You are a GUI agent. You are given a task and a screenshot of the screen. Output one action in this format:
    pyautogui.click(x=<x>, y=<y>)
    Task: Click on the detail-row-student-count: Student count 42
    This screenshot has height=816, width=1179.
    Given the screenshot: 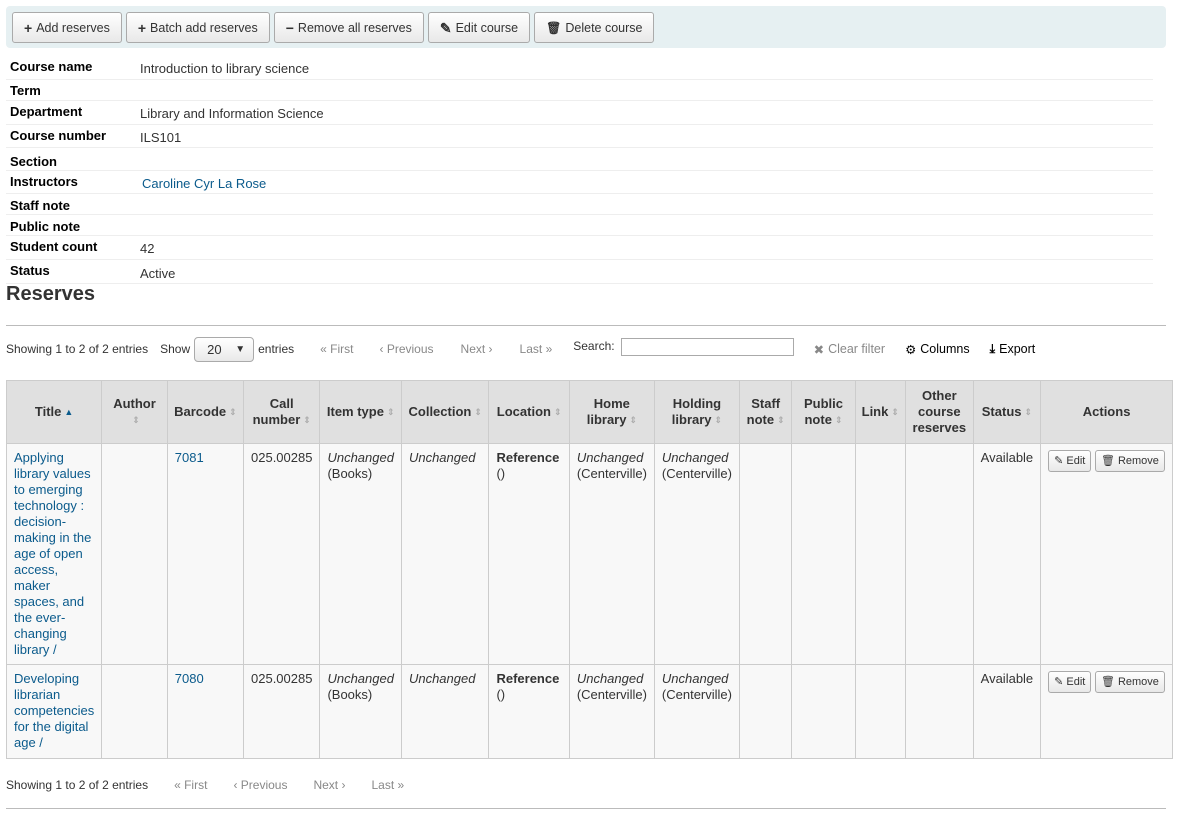 What is the action you would take?
    pyautogui.click(x=579, y=248)
    